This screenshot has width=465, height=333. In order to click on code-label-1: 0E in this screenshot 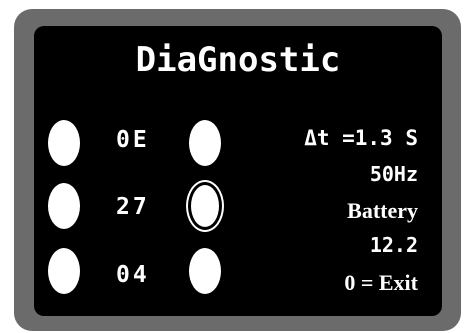, I will do `click(133, 140)`.